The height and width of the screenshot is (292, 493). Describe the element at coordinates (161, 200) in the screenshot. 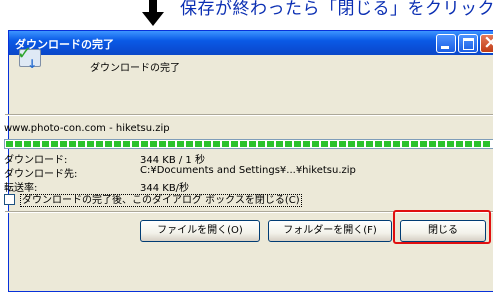

I see `close-on-complete-label: ダウンロードの完了後、このダイアログ ボックスを閉じる(C)` at that location.